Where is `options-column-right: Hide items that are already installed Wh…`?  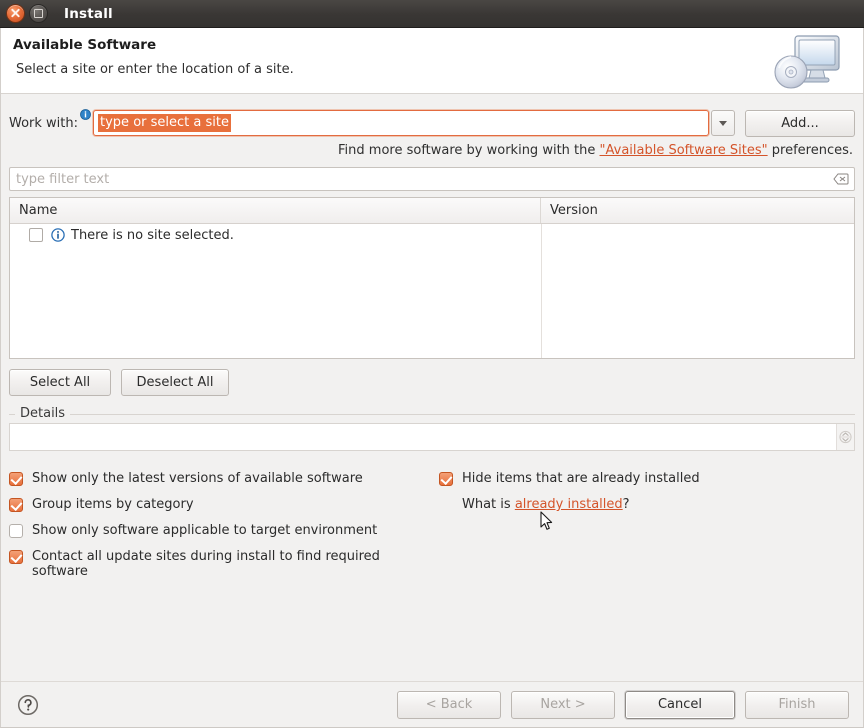 options-column-right: Hide items that are already installed Wh… is located at coordinates (649, 491).